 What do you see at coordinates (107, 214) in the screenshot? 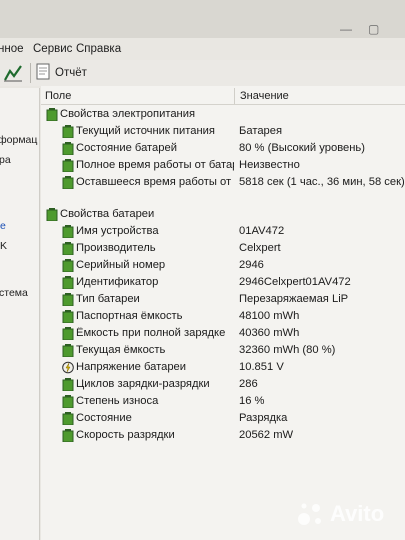
I see `section-title: Свойства батареи` at bounding box center [107, 214].